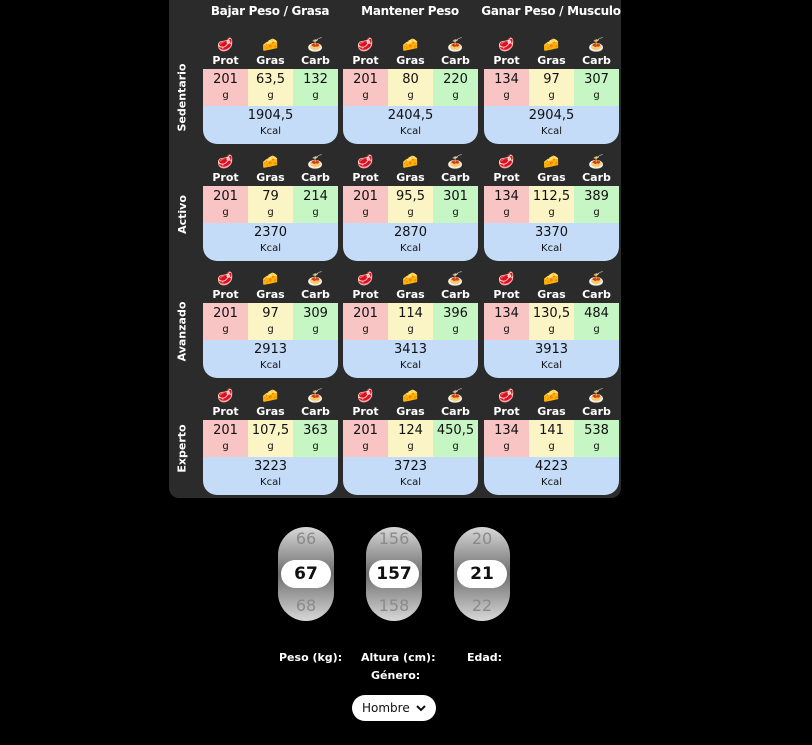 This screenshot has height=745, width=812. I want to click on carb-value-cell: 220 g, so click(455, 87).